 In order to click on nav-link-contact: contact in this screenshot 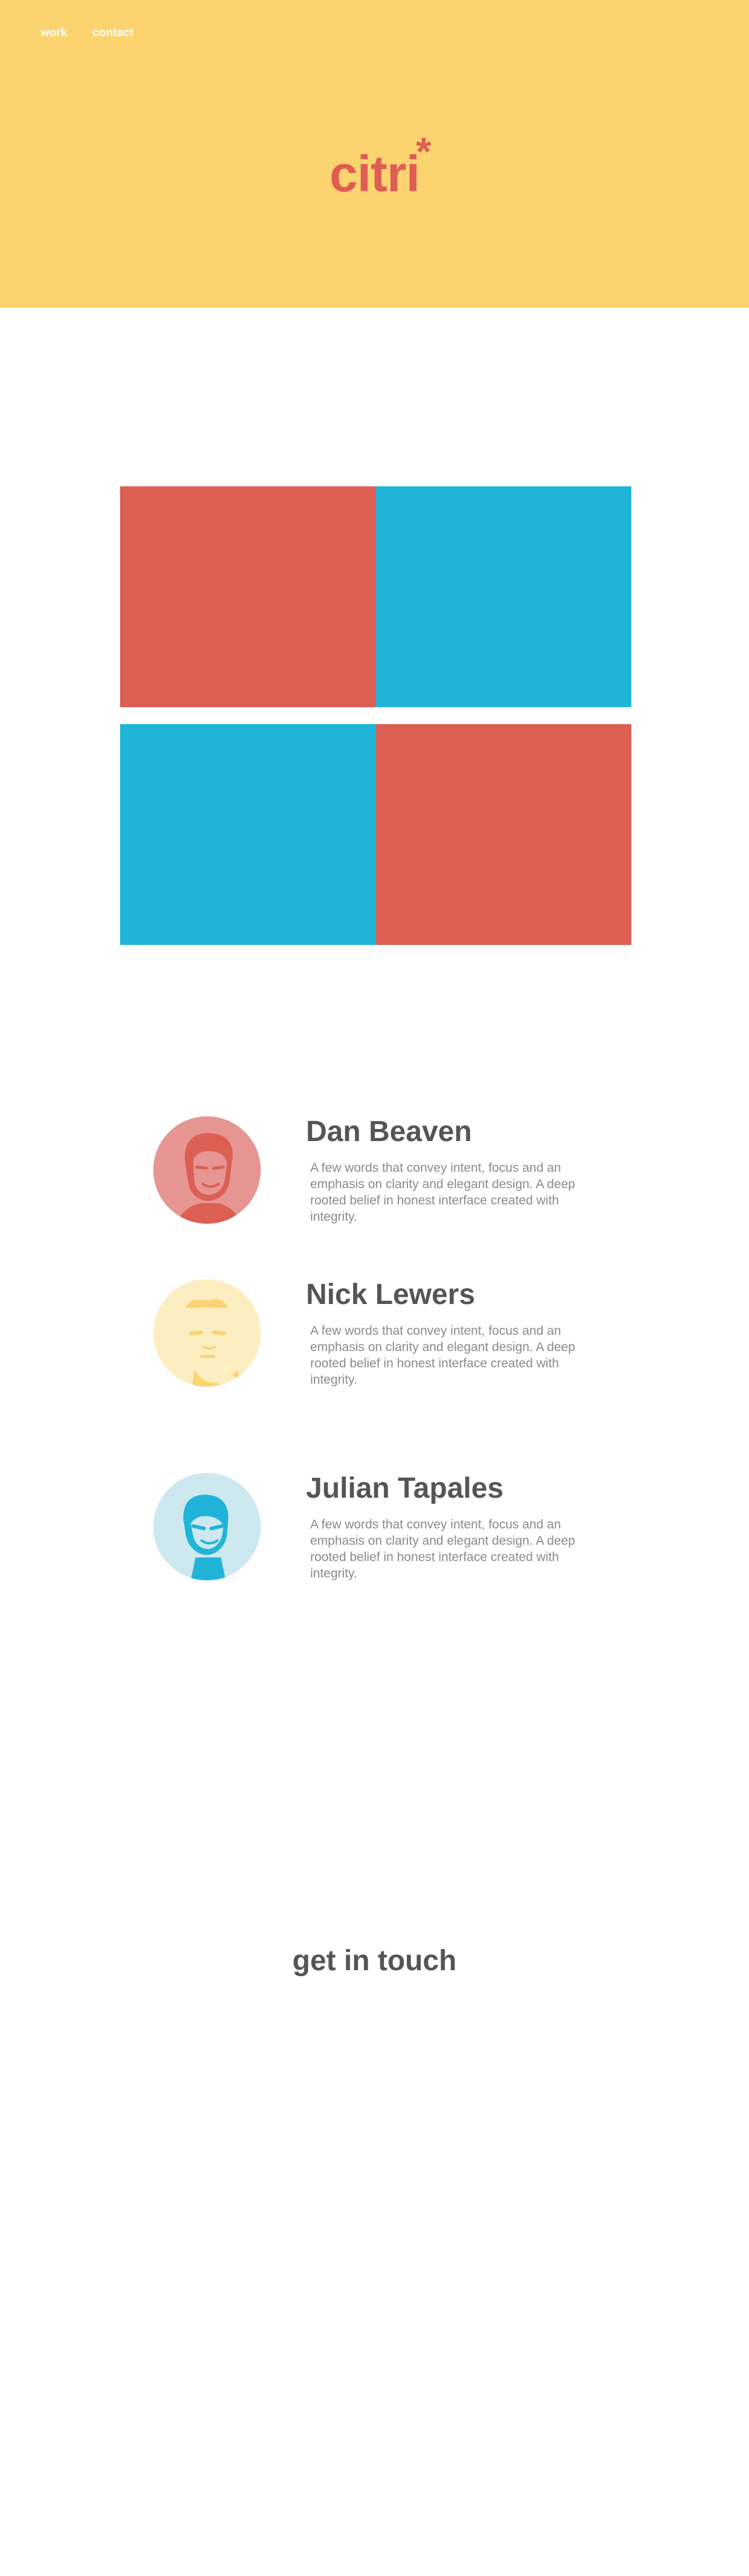, I will do `click(112, 33)`.